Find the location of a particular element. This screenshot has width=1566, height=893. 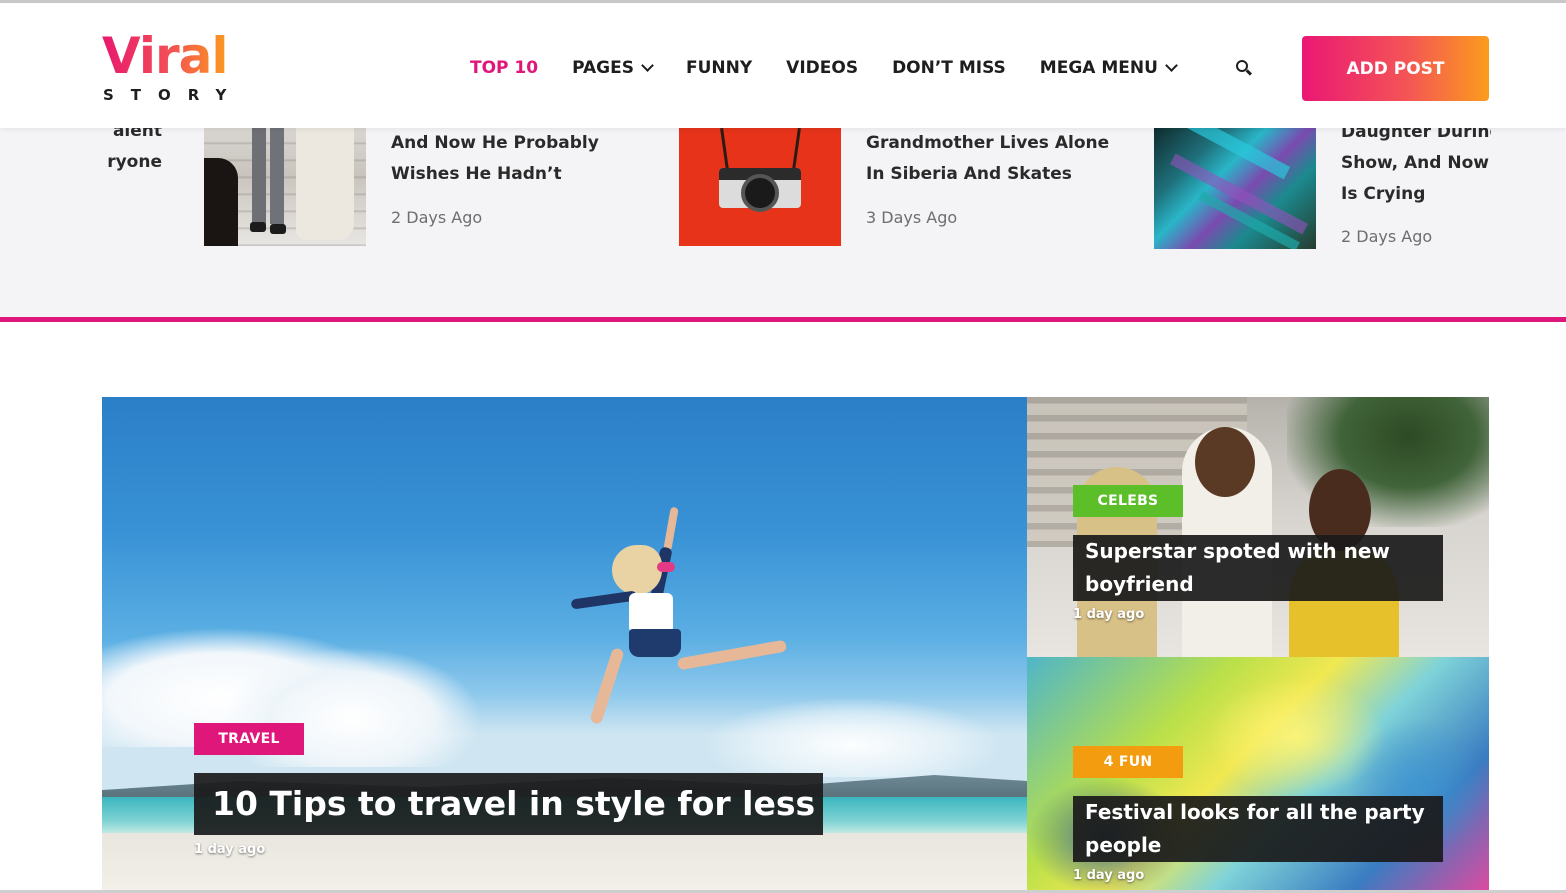

category-badge-4-fun: 4 FUN is located at coordinates (1128, 762).